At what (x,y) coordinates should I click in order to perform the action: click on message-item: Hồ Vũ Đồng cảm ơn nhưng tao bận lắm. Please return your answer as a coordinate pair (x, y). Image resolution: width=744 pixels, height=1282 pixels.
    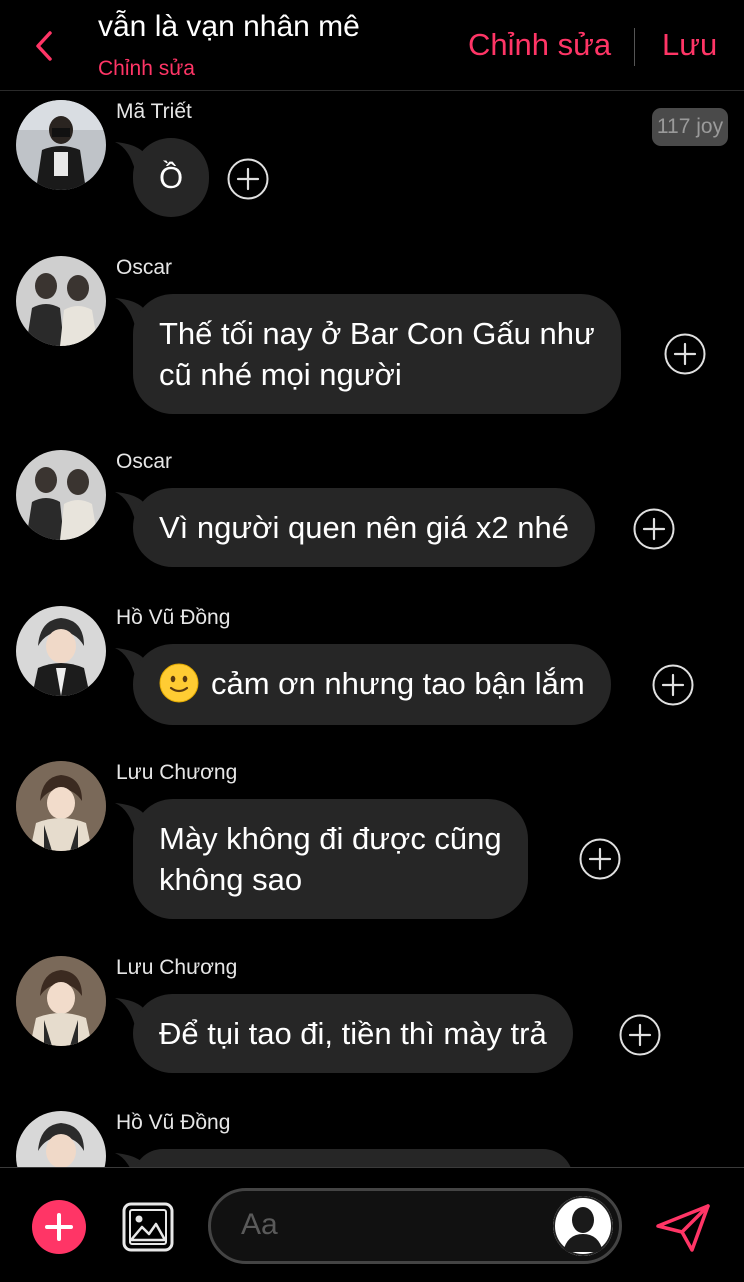
    Looking at the image, I should click on (372, 671).